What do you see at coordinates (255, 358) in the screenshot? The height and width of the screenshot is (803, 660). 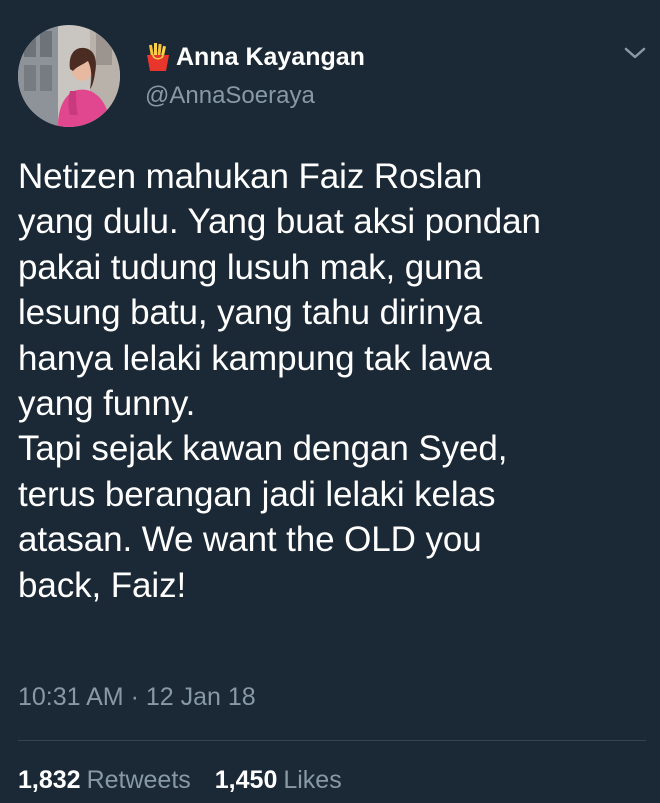 I see `tweet-text-line: hanya lelaki kampung tak lawa` at bounding box center [255, 358].